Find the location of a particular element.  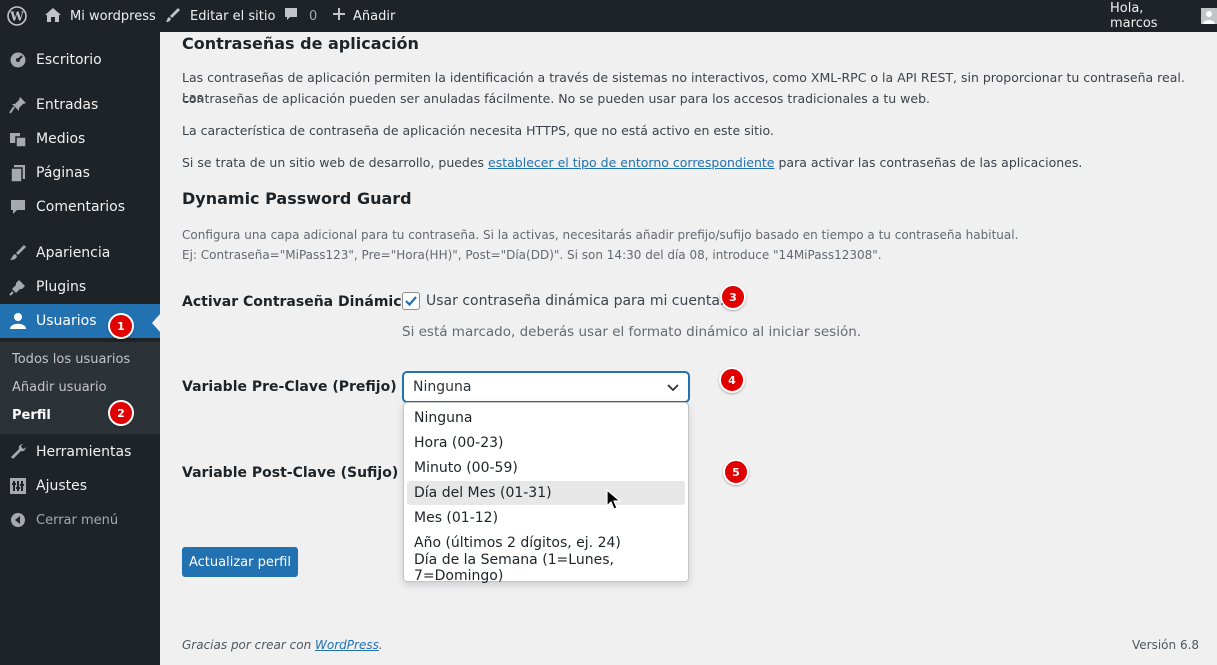

sidebar-item-label: Usuarios is located at coordinates (66, 321).